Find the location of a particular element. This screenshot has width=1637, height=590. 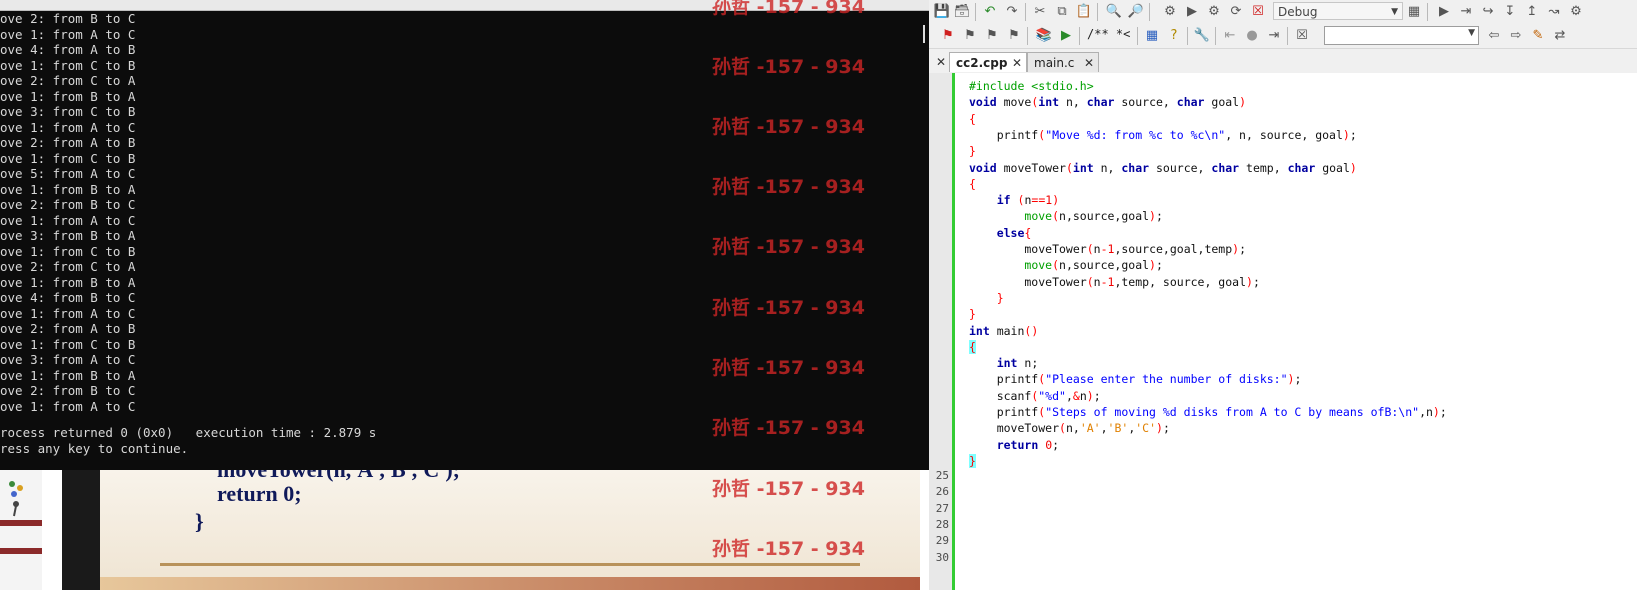

slide-code-line: return 0; is located at coordinates (259, 493).